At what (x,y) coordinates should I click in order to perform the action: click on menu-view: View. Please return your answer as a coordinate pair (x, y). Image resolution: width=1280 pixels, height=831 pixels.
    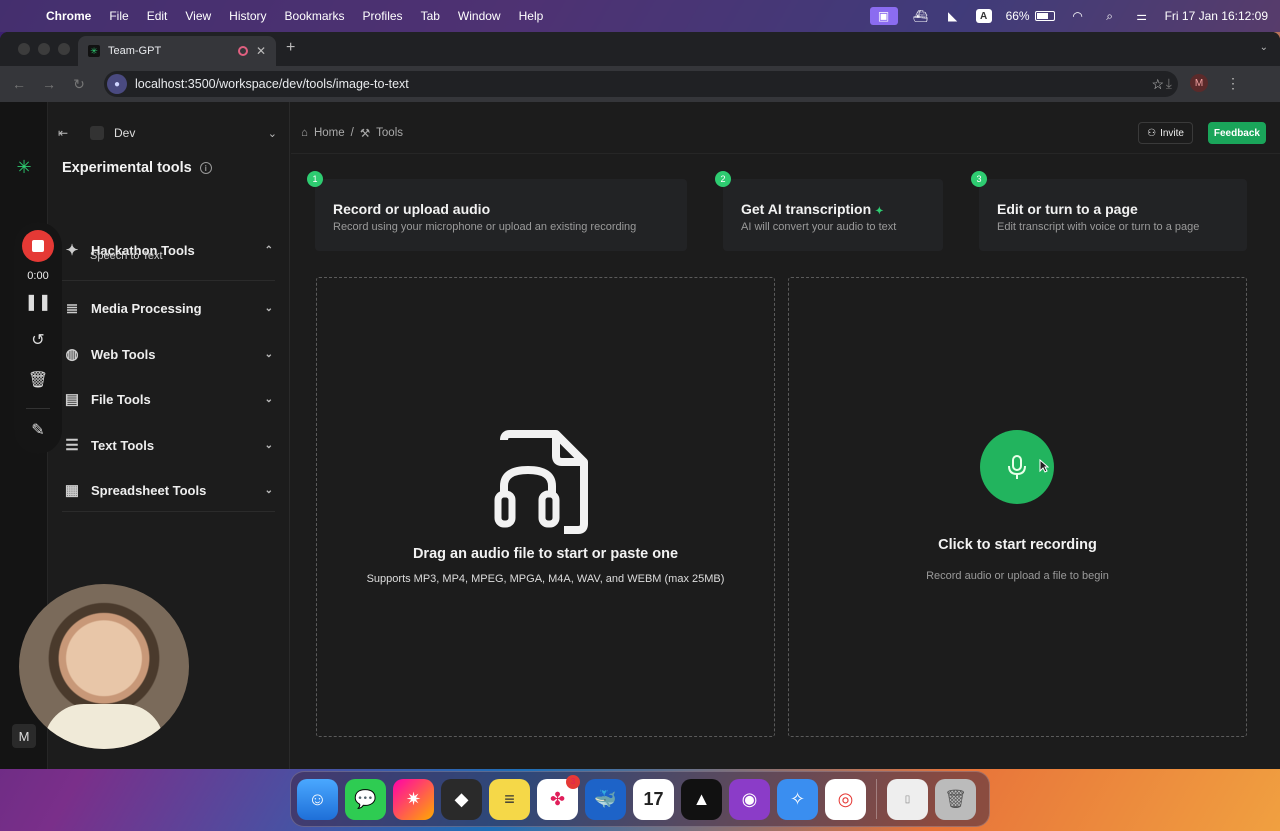
    Looking at the image, I should click on (198, 16).